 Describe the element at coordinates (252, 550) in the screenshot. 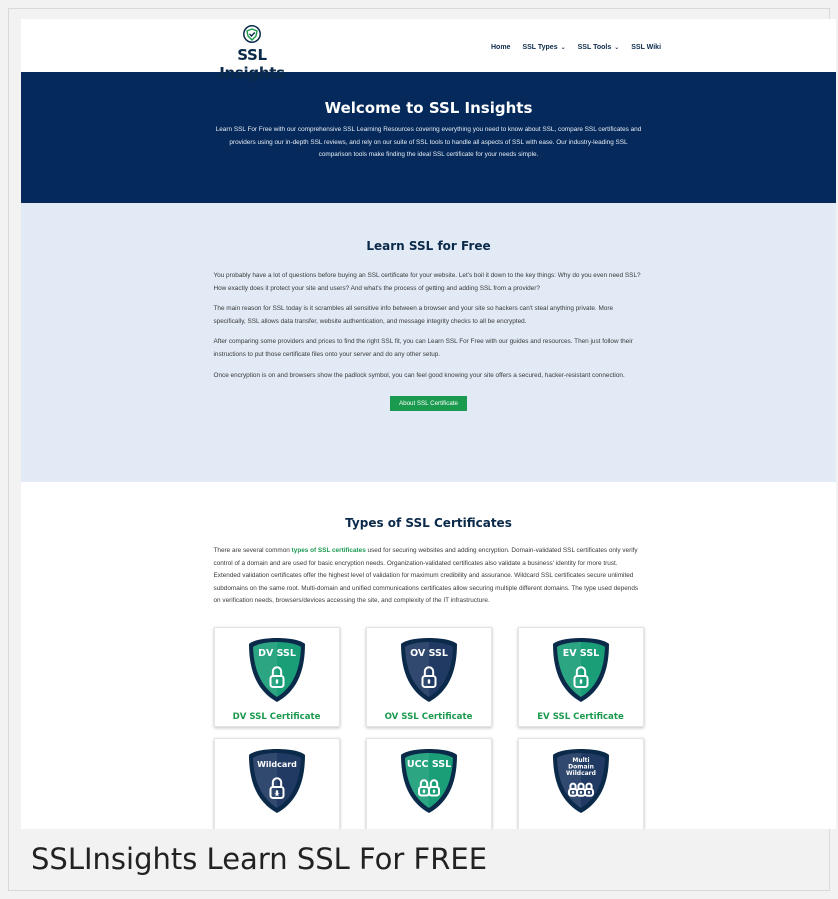

I see `intro-text: There are several common` at that location.